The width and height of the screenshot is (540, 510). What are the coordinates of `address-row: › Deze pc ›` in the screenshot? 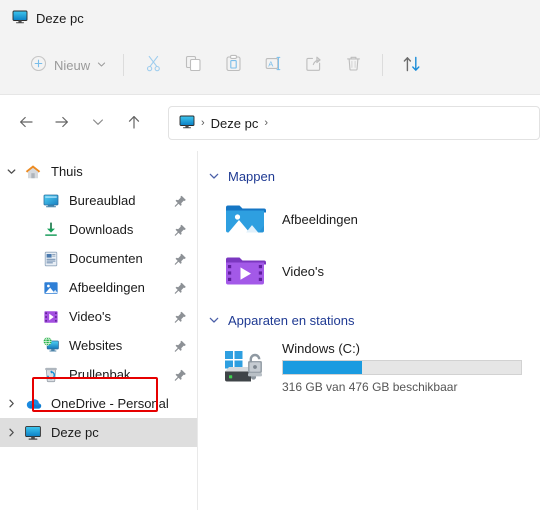 It's located at (270, 123).